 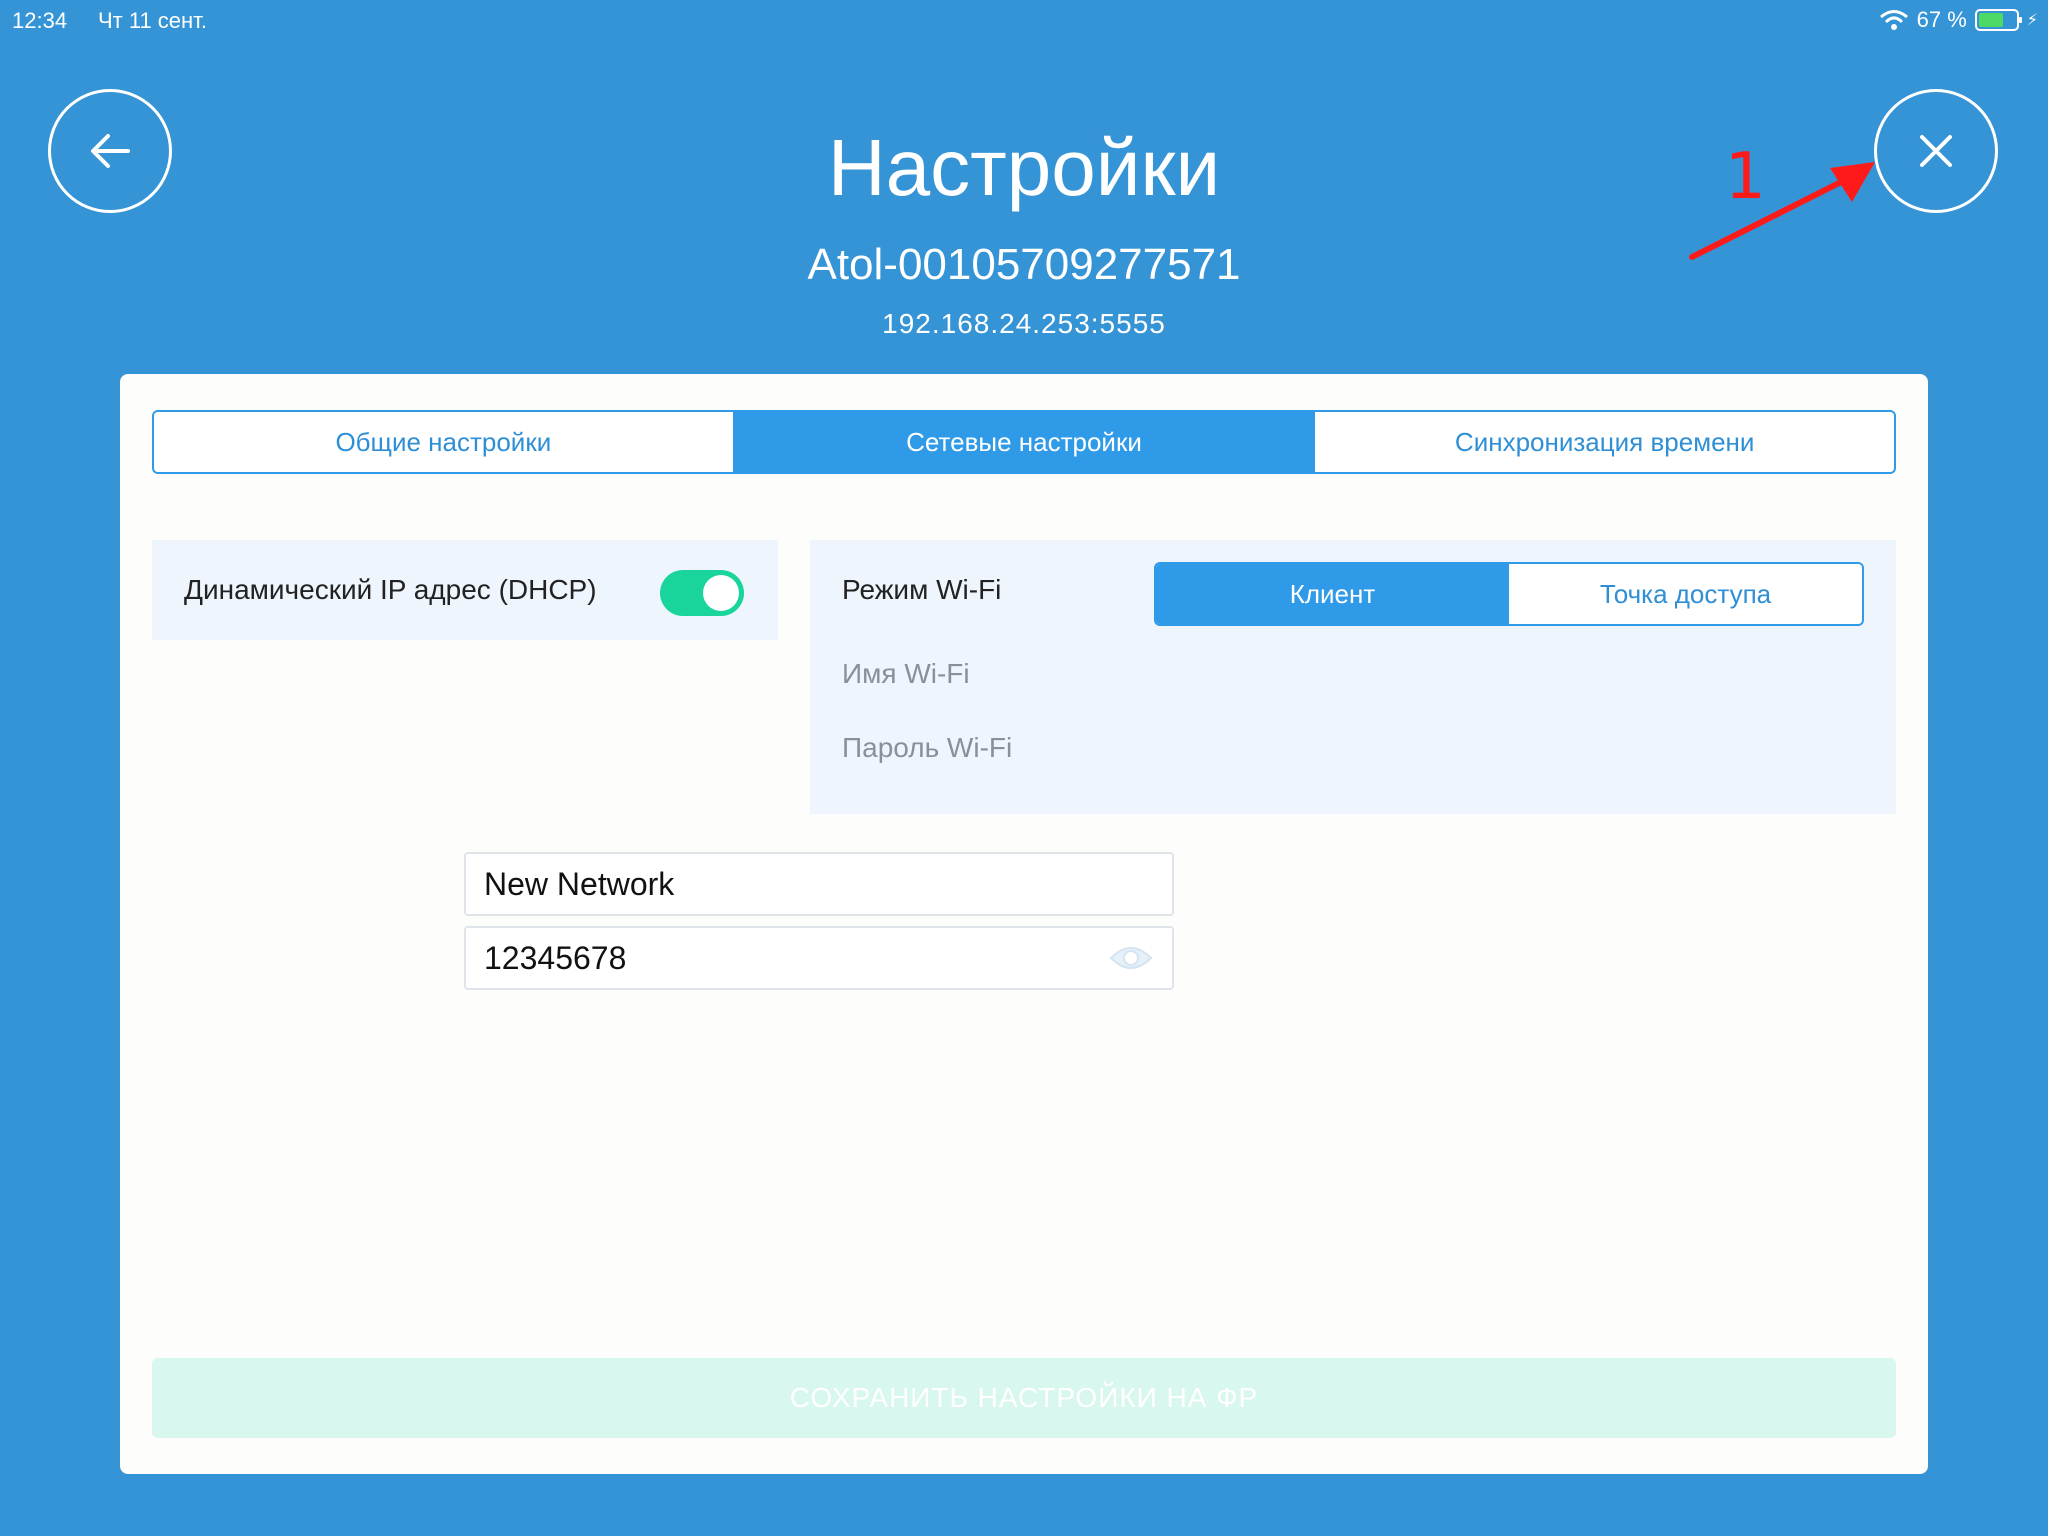 What do you see at coordinates (579, 883) in the screenshot?
I see `wifi-name-value: New Network` at bounding box center [579, 883].